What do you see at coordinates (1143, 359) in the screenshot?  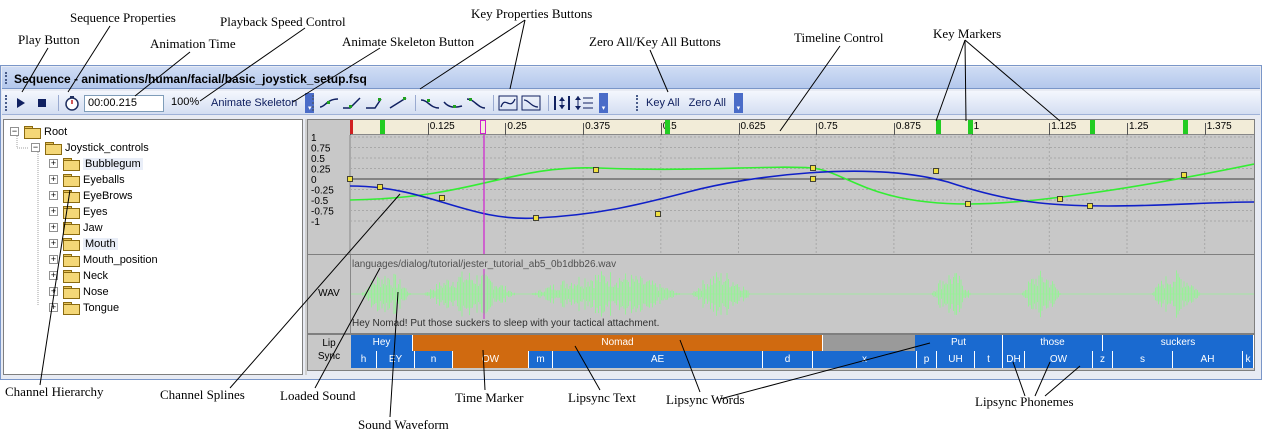 I see `lipsync-phoneme: s` at bounding box center [1143, 359].